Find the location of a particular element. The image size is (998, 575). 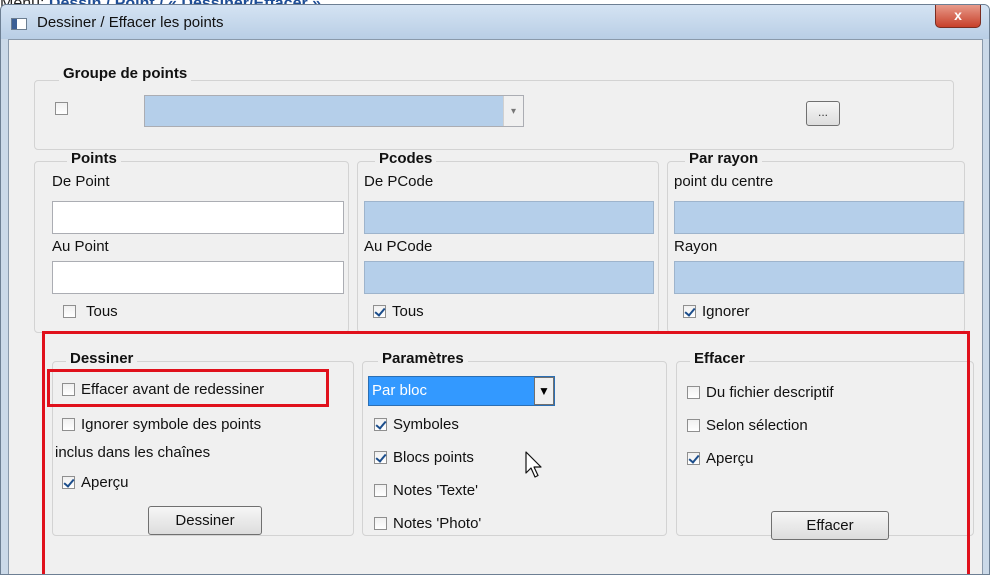

ignorer-symbole-checkbox: Ignorer symbole des points is located at coordinates (161, 424).